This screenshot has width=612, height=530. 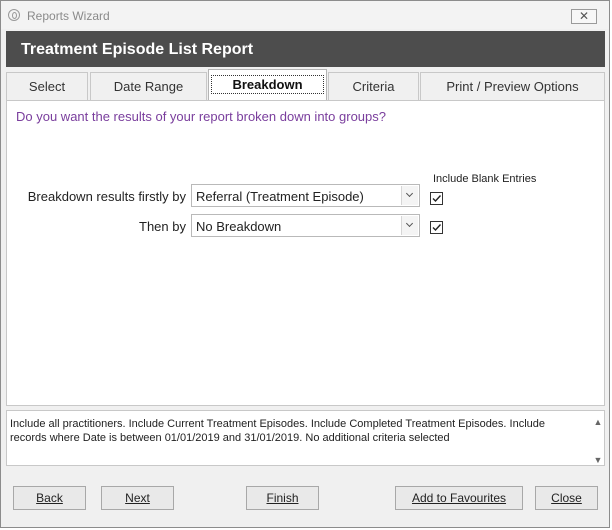 I want to click on next-button: Next, so click(x=137, y=498).